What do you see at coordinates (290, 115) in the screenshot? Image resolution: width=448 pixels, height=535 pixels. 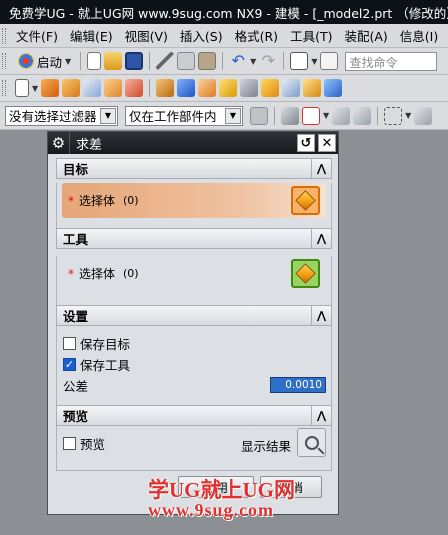 I see `snap-point-icon` at bounding box center [290, 115].